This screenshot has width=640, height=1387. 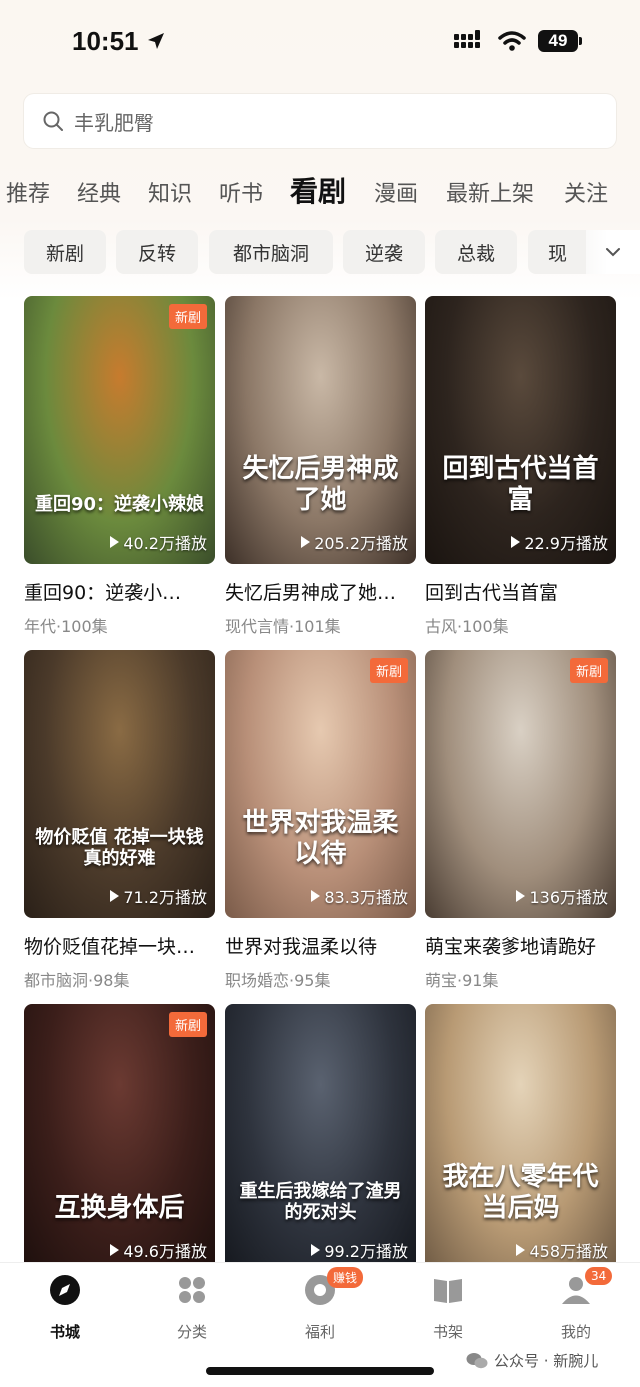 What do you see at coordinates (119, 1207) in the screenshot?
I see `cover-title-art: 互换身体后` at bounding box center [119, 1207].